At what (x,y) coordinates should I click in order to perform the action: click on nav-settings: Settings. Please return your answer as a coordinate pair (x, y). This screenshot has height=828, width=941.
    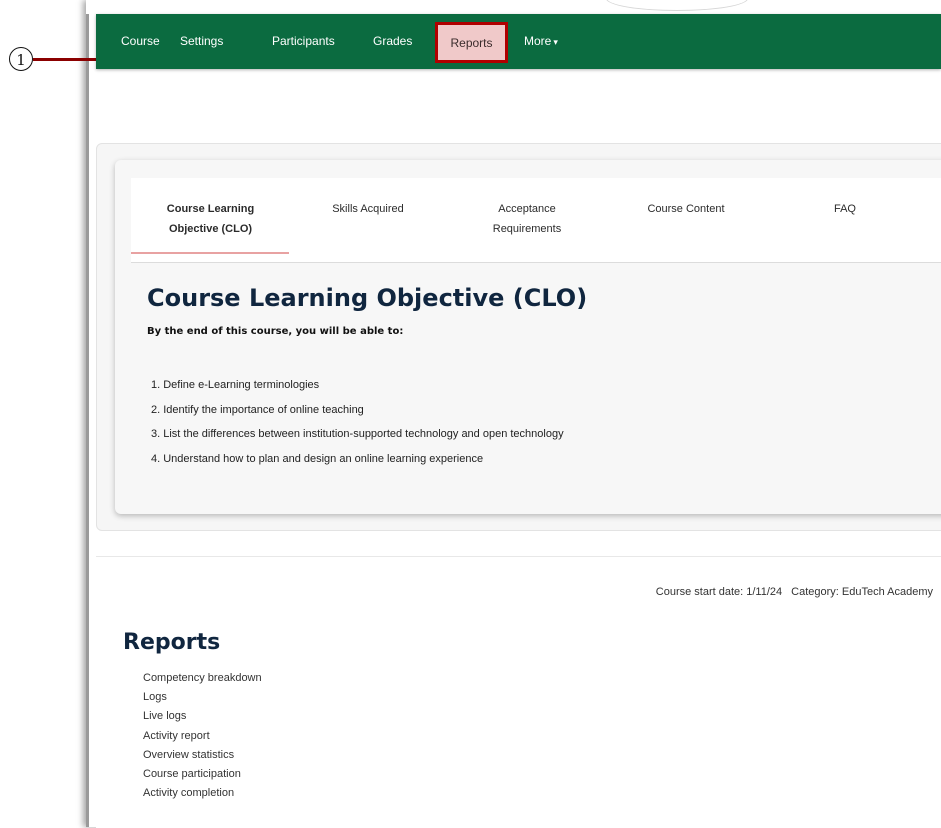
    Looking at the image, I should click on (201, 41).